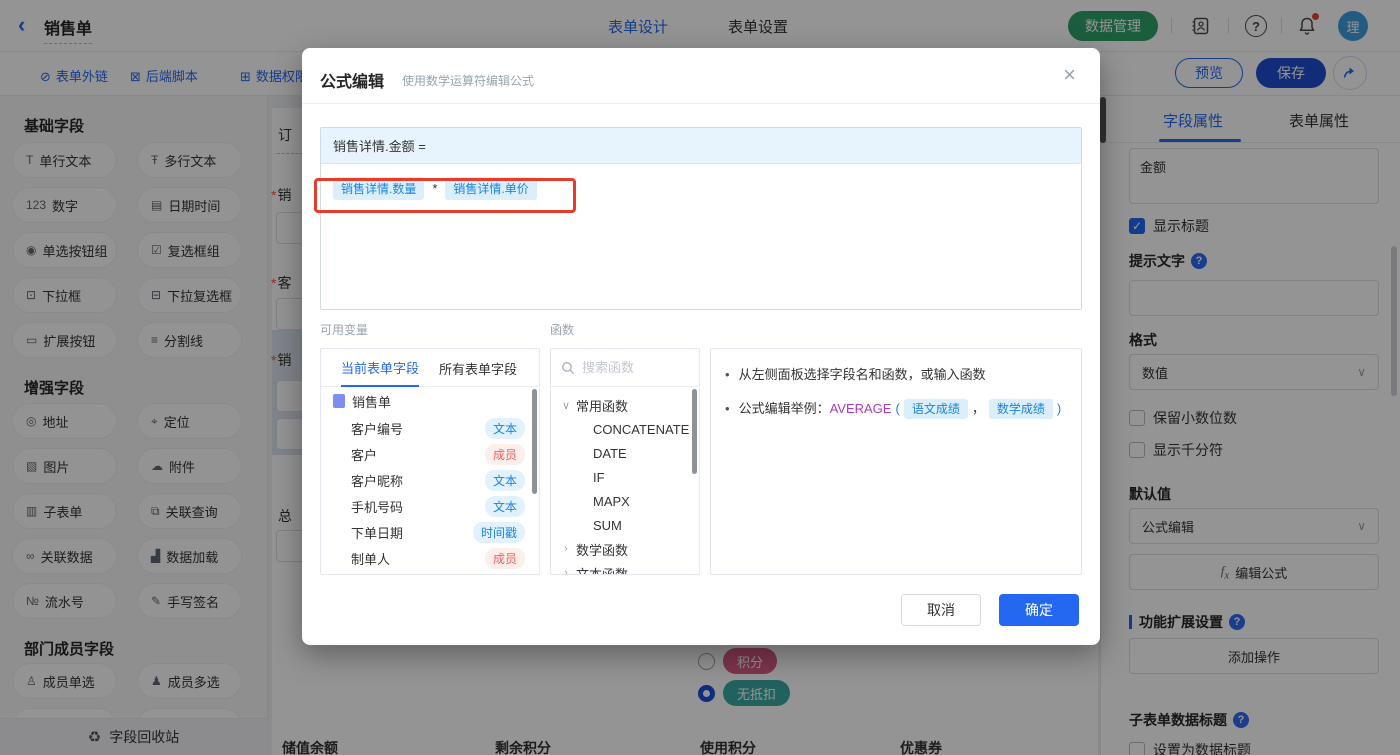 The image size is (1400, 755). What do you see at coordinates (430, 480) in the screenshot?
I see `variable-row: 客户昵称 文本` at bounding box center [430, 480].